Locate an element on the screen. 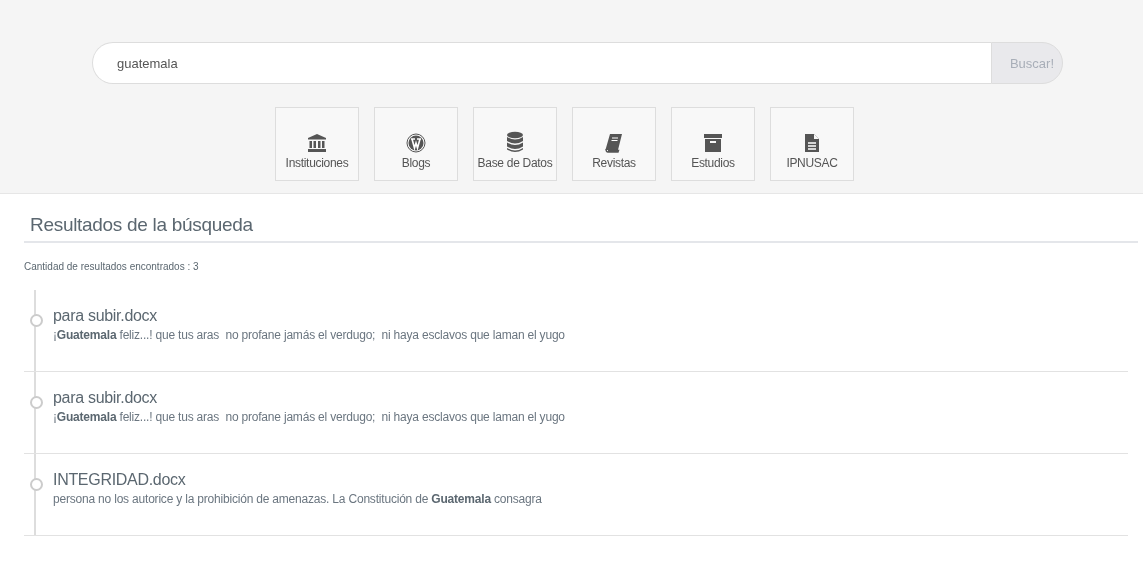 Image resolution: width=1143 pixels, height=567 pixels. category-tile: Estudios is located at coordinates (713, 144).